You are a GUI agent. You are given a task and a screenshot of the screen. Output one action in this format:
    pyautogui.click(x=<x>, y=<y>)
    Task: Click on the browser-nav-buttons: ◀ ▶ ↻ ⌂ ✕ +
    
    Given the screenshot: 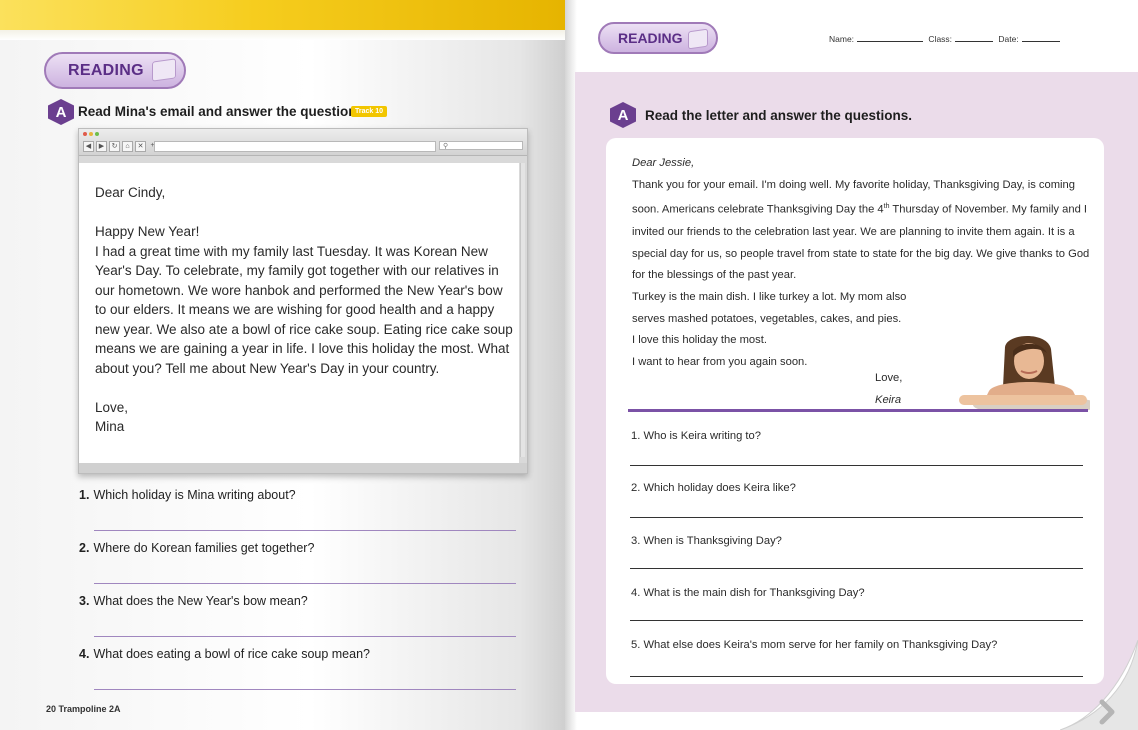 What is the action you would take?
    pyautogui.click(x=120, y=146)
    